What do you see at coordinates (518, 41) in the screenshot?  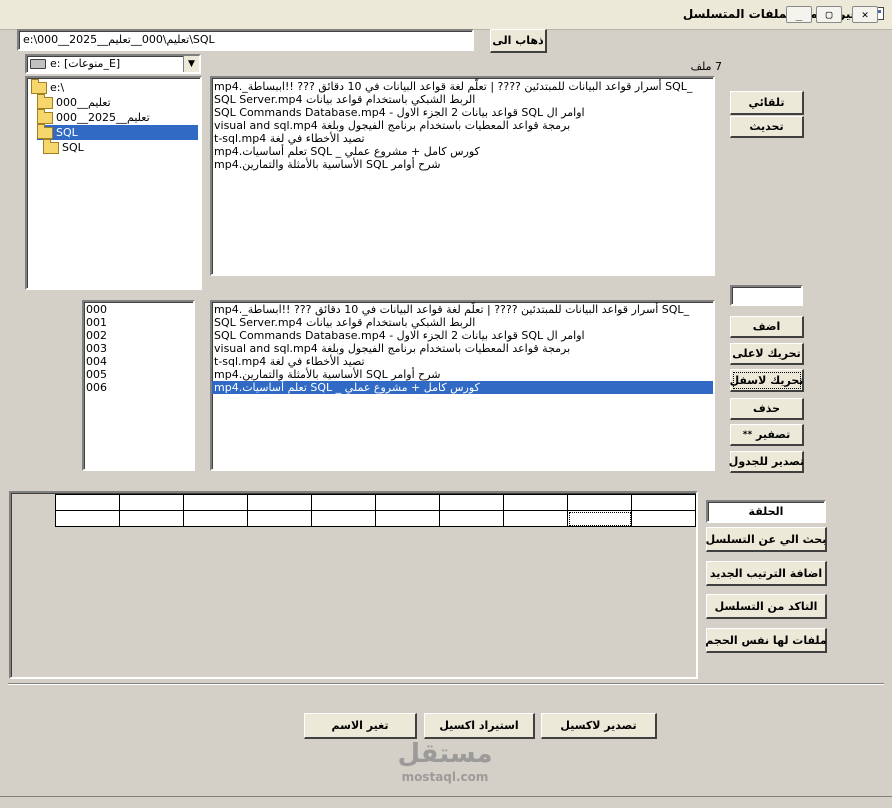 I see `go-to-button: ذهاب الى` at bounding box center [518, 41].